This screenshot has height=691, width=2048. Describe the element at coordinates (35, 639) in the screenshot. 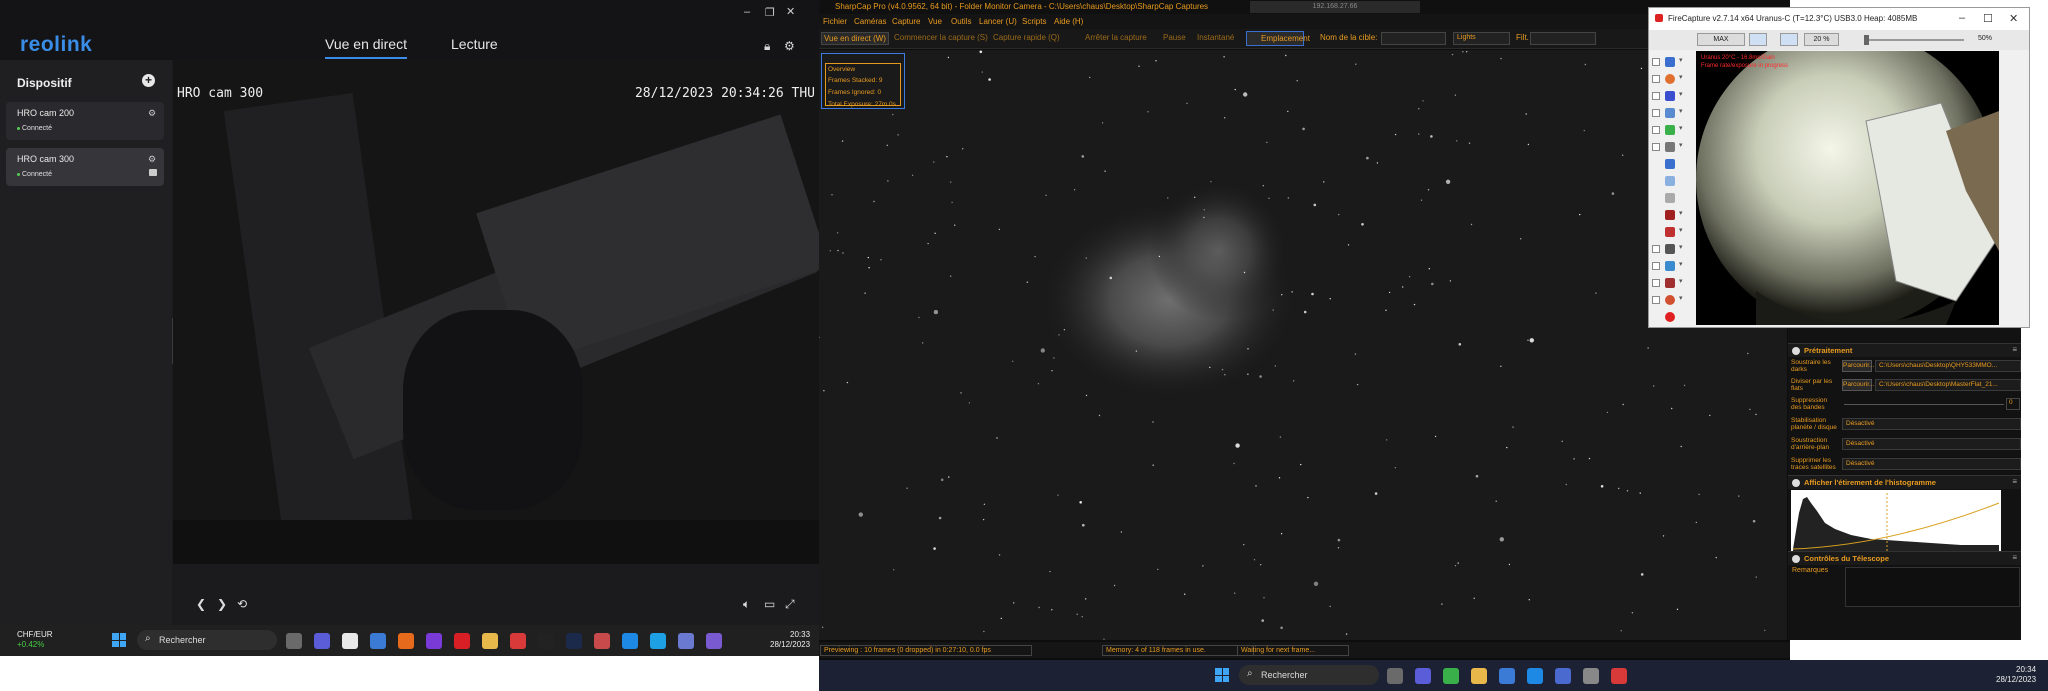

I see `stock-widget: CHF/EUR +0.42%` at that location.